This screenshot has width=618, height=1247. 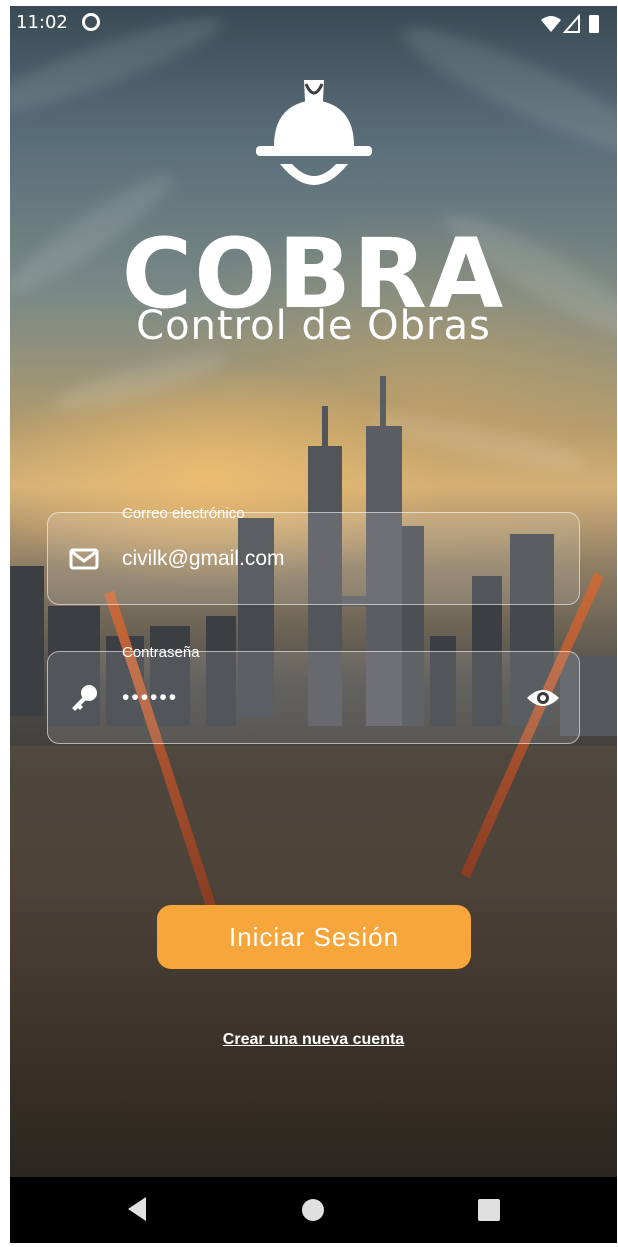 I want to click on create-account-link: Crear una nueva cuenta, so click(x=313, y=1040).